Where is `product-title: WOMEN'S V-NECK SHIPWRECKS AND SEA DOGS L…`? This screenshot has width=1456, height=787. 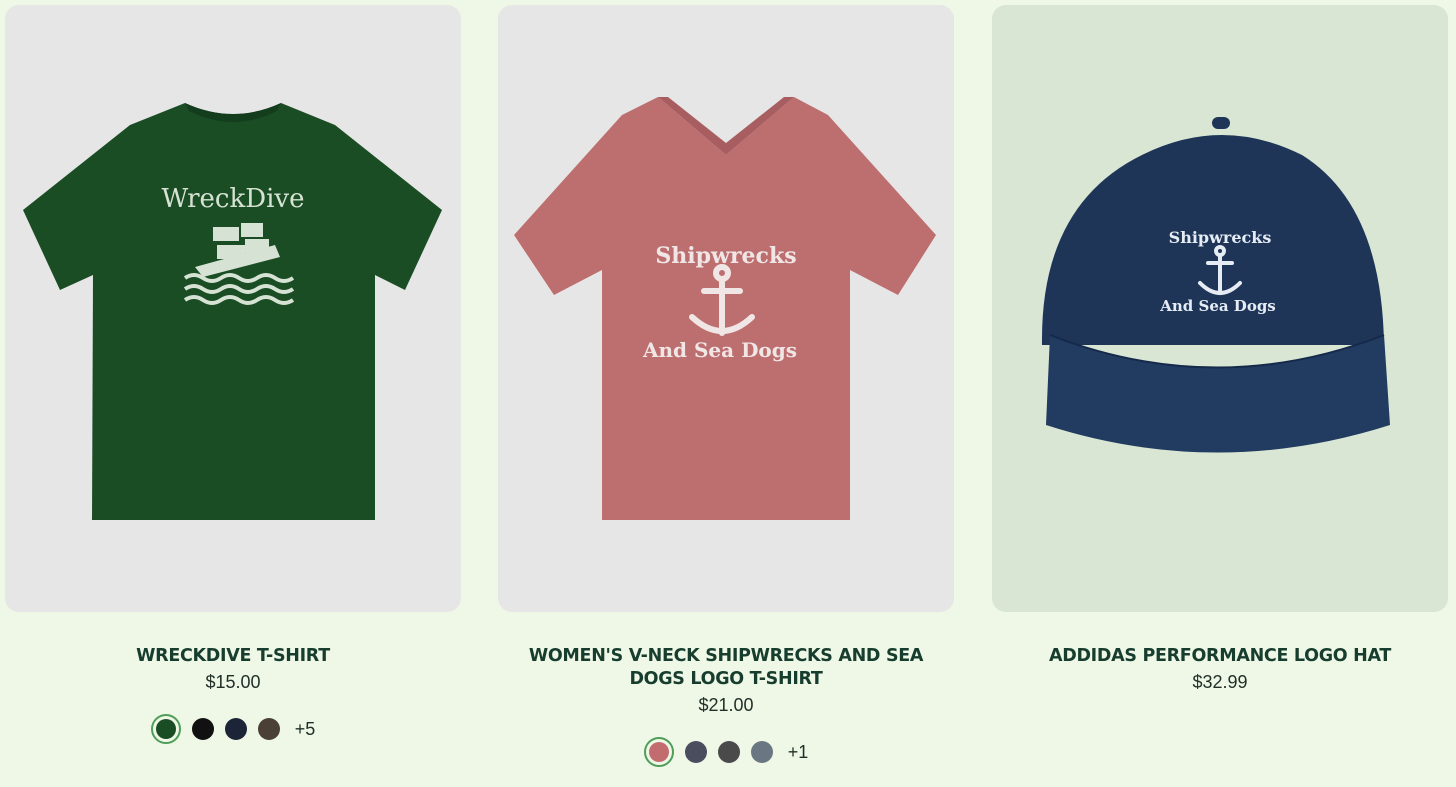
product-title: WOMEN'S V-NECK SHIPWRECKS AND SEA DOGS L… is located at coordinates (726, 668).